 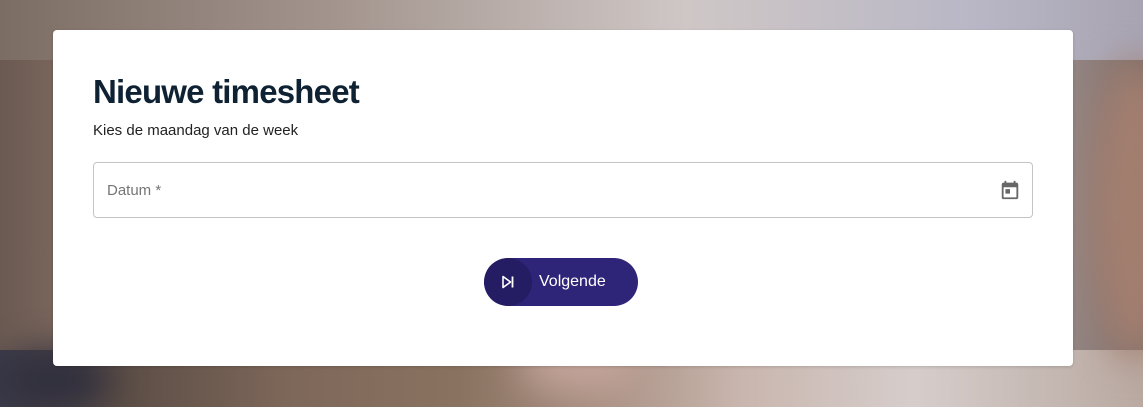 I want to click on next-button: Volgende, so click(x=561, y=282).